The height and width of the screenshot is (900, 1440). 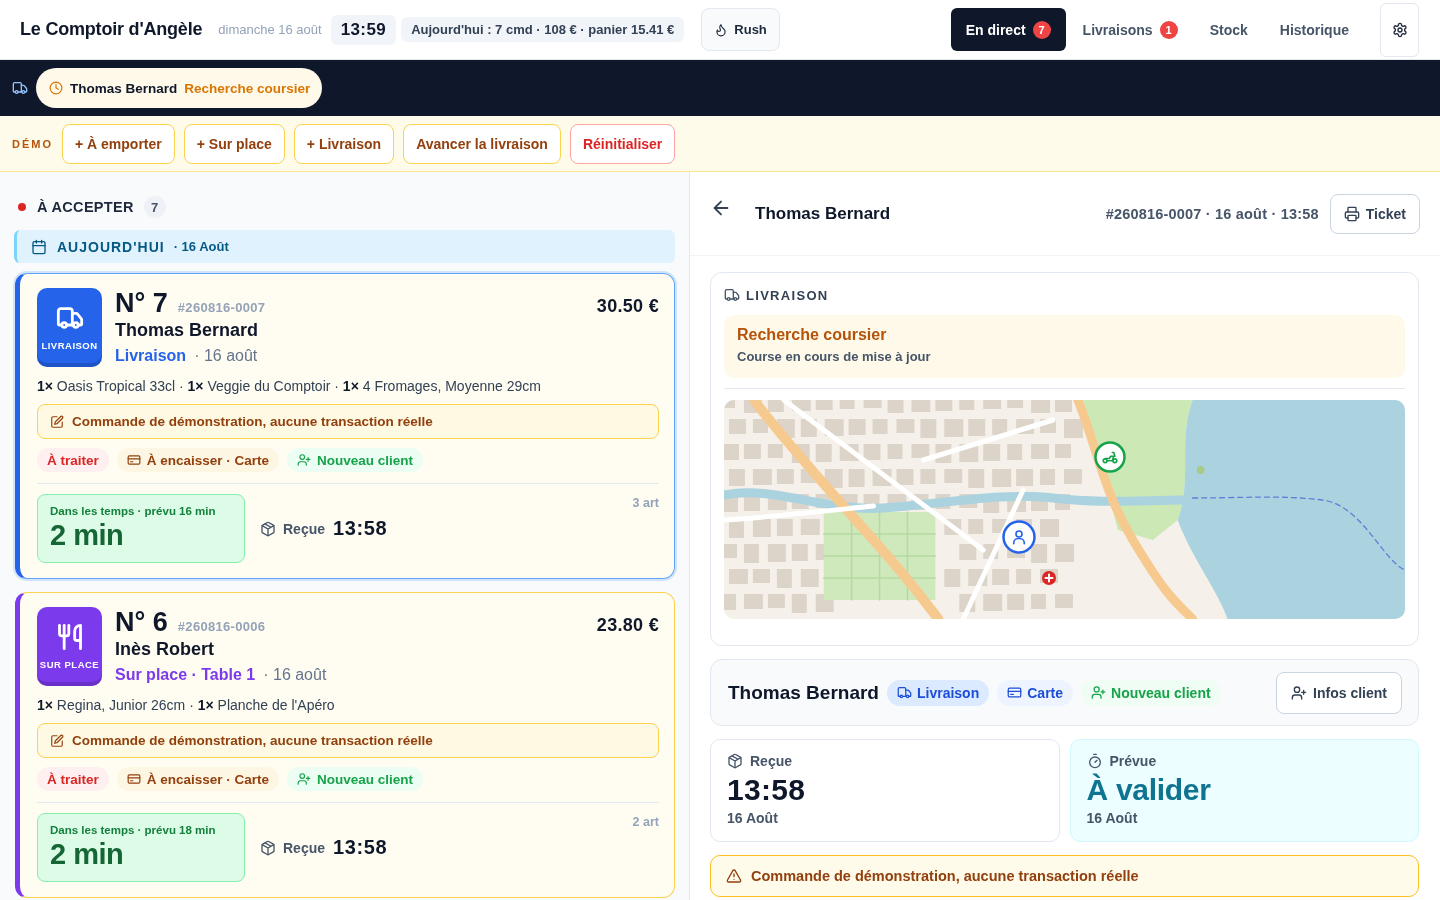 I want to click on stopwatch-icon, so click(x=1094, y=761).